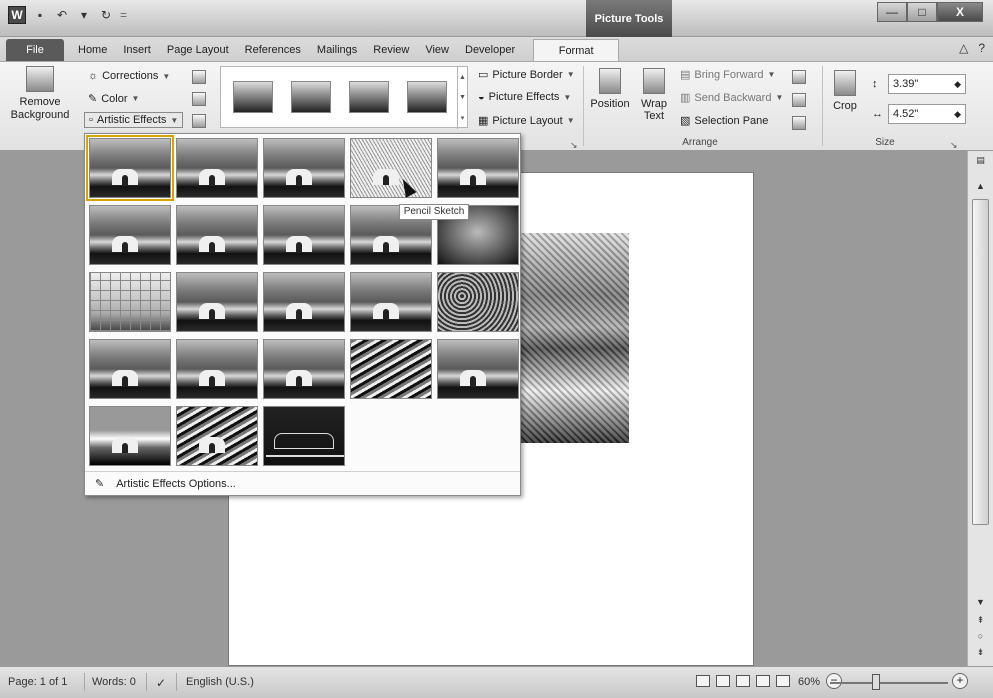 The width and height of the screenshot is (993, 698). Describe the element at coordinates (391, 168) in the screenshot. I see `effect-pencil-sketch` at that location.